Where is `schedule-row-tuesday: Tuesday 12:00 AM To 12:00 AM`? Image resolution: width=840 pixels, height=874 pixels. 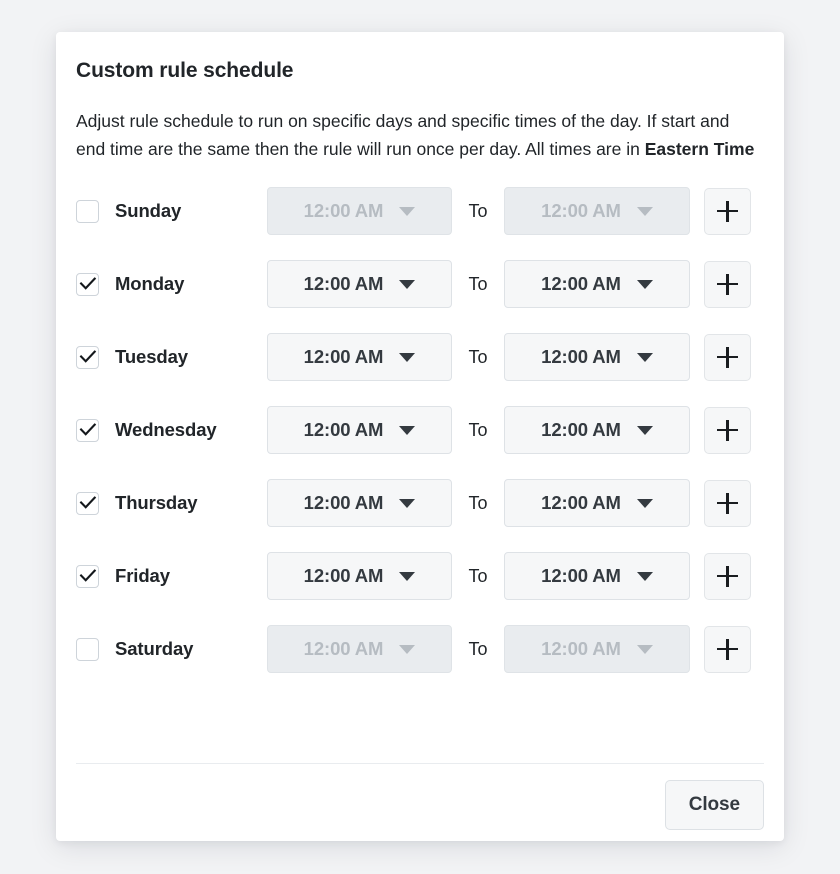
schedule-row-tuesday: Tuesday 12:00 AM To 12:00 AM is located at coordinates (420, 357).